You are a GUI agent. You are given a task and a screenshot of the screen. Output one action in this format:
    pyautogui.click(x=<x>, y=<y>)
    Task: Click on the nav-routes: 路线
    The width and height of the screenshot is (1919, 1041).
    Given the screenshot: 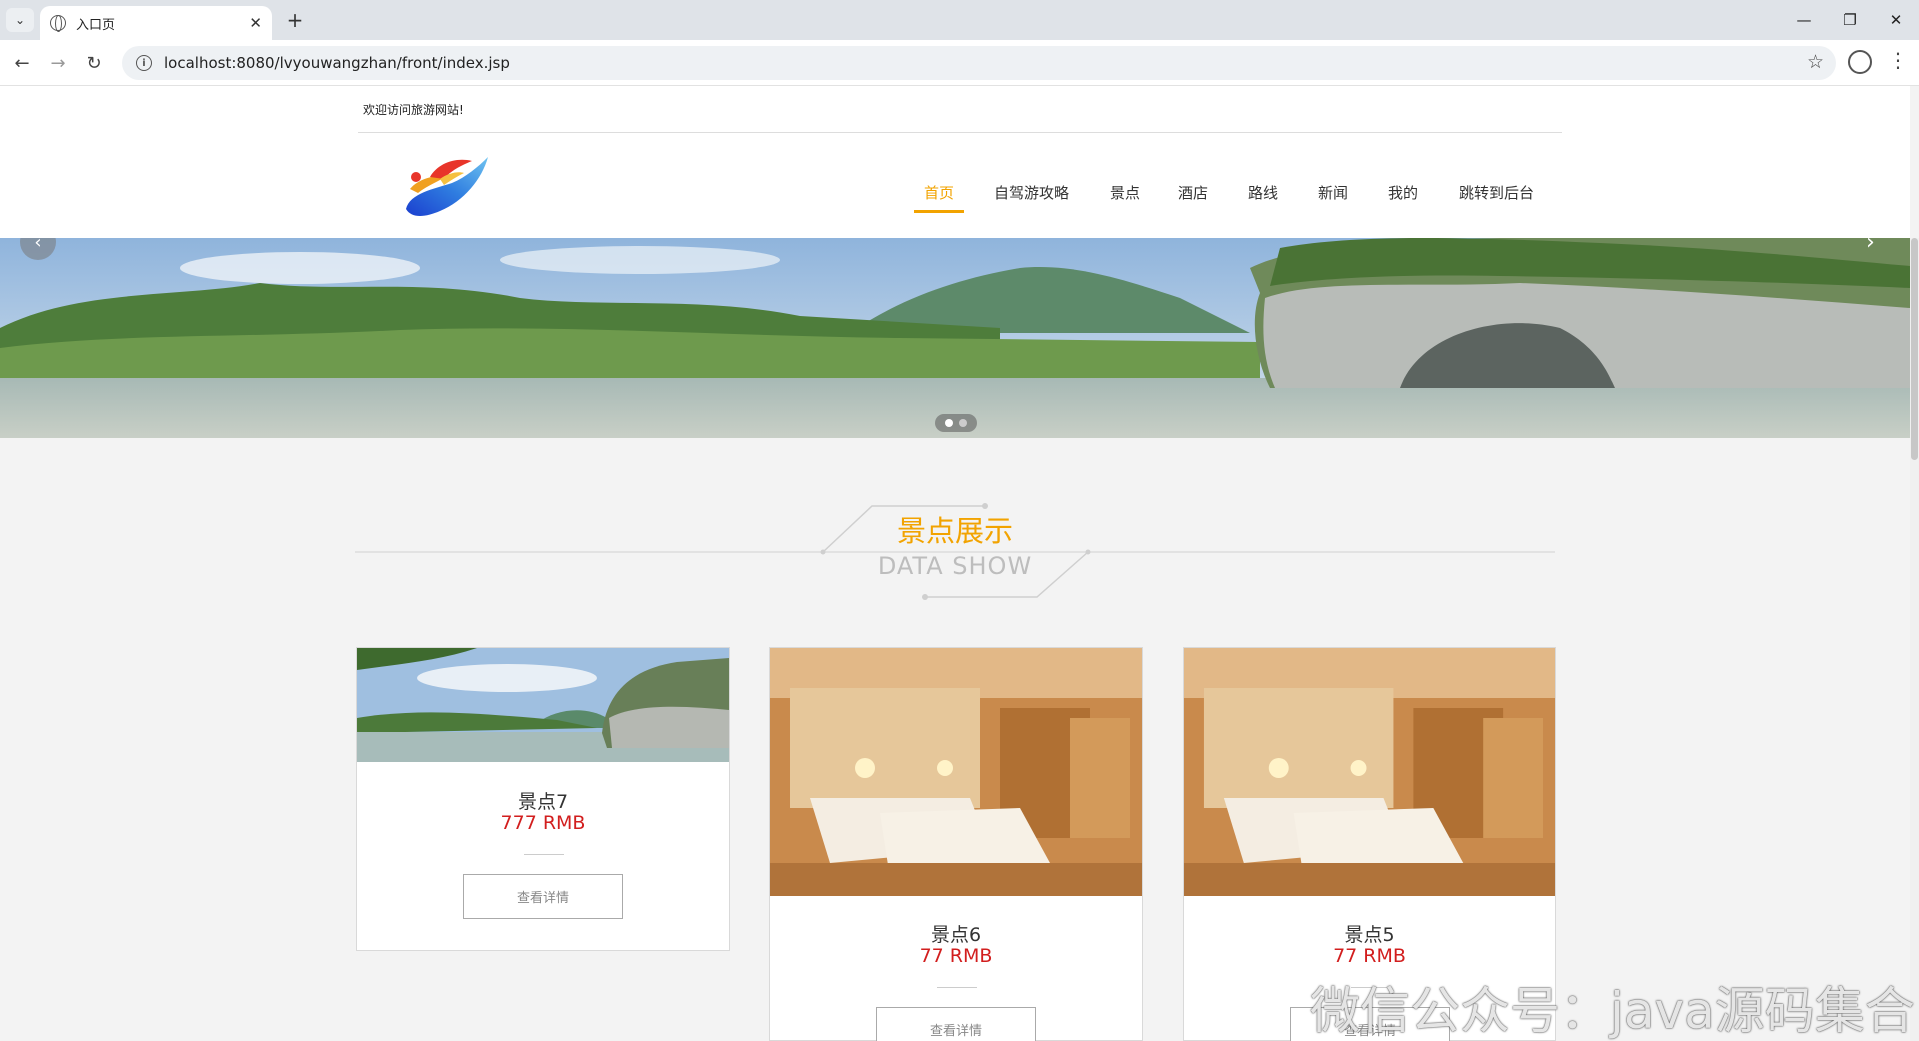 What is the action you would take?
    pyautogui.click(x=1263, y=192)
    